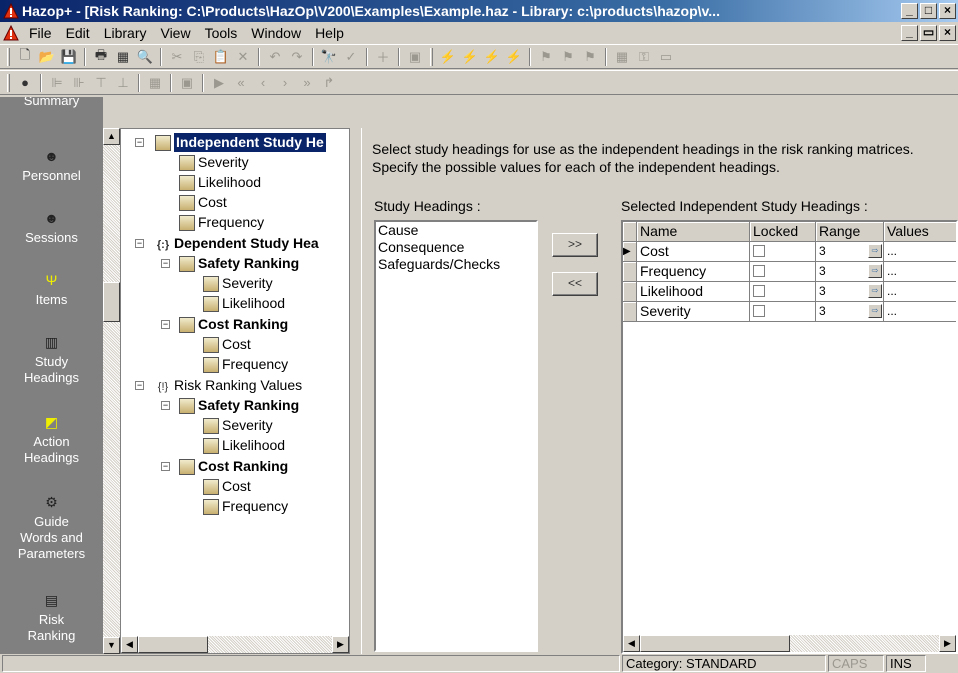  What do you see at coordinates (448, 57) in the screenshot?
I see `risk-tool-1-icon: ⚡` at bounding box center [448, 57].